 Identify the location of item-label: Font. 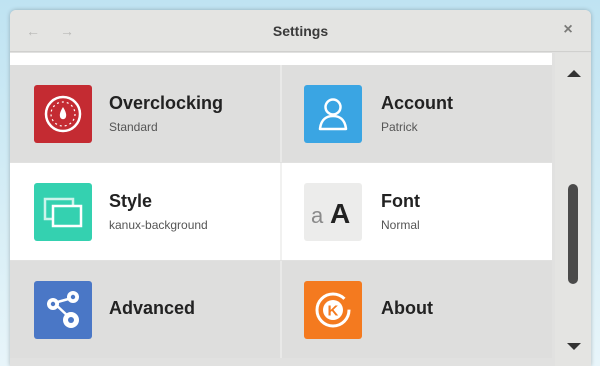
(400, 201).